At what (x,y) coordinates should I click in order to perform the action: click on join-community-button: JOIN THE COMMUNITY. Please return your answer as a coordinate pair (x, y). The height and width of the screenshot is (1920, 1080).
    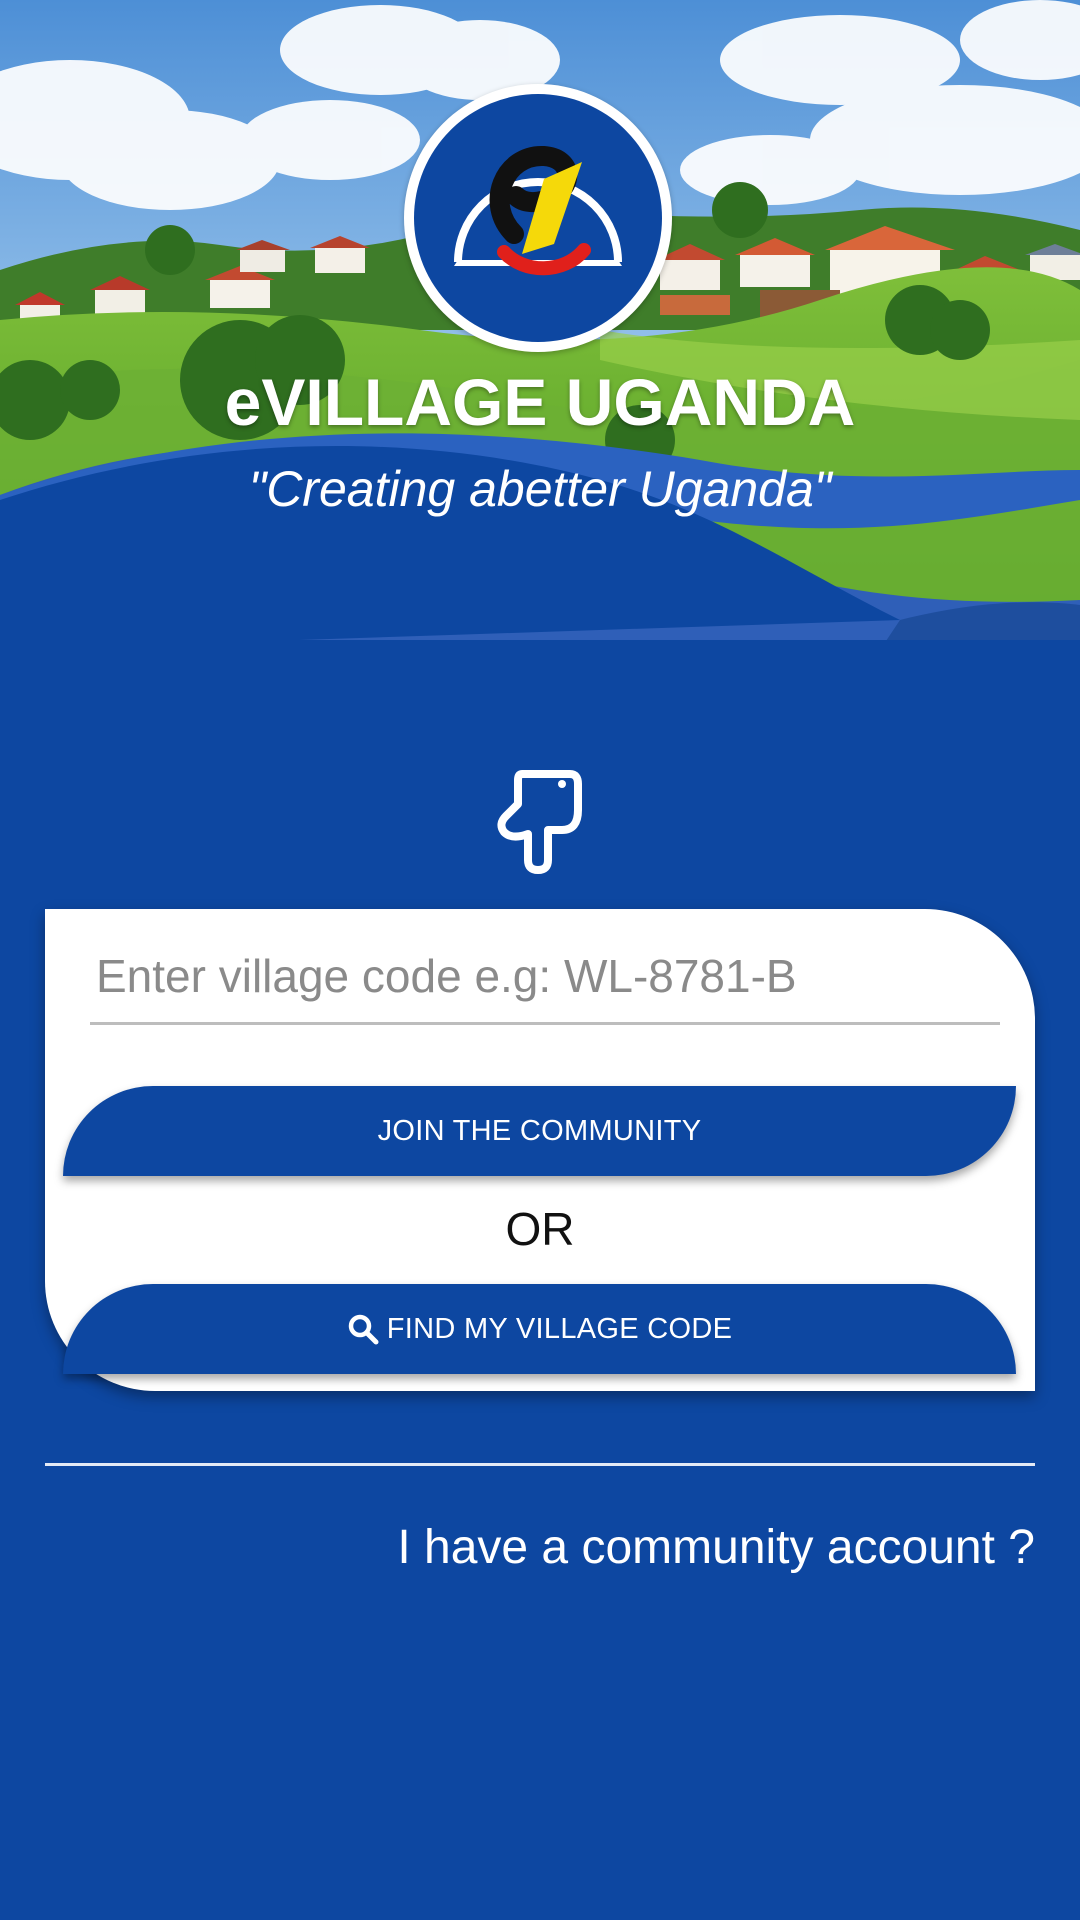
    Looking at the image, I should click on (539, 1131).